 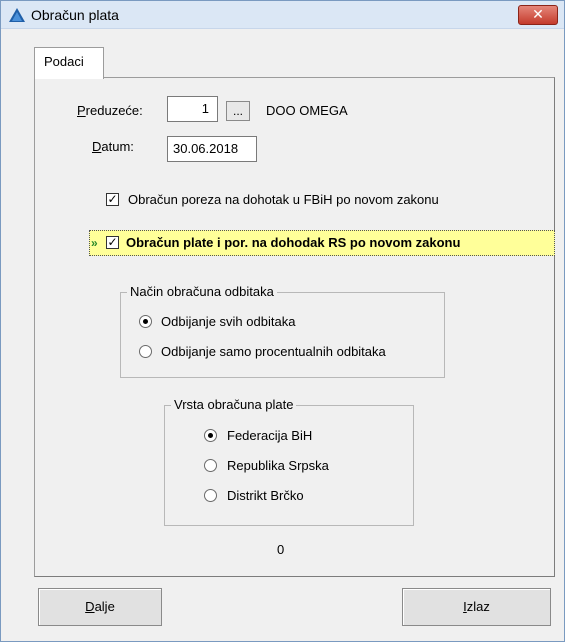 I want to click on company-name: DOO OMEGA, so click(x=307, y=110).